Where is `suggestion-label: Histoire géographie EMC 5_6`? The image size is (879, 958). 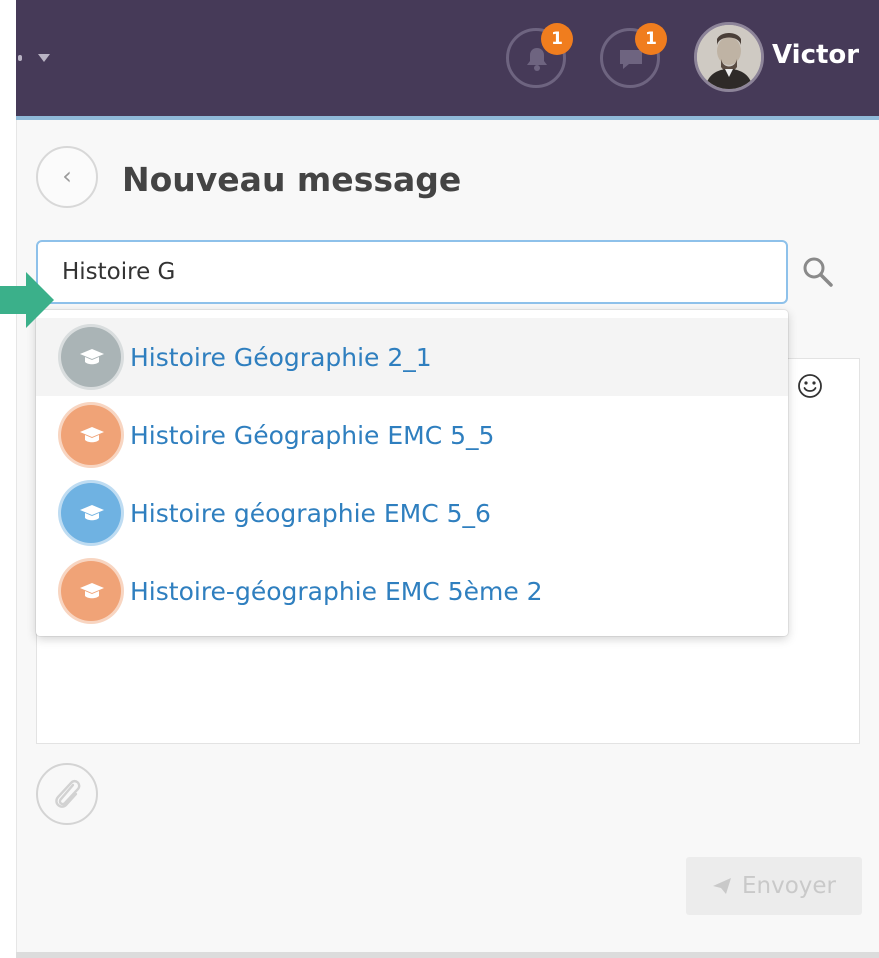 suggestion-label: Histoire géographie EMC 5_6 is located at coordinates (310, 513).